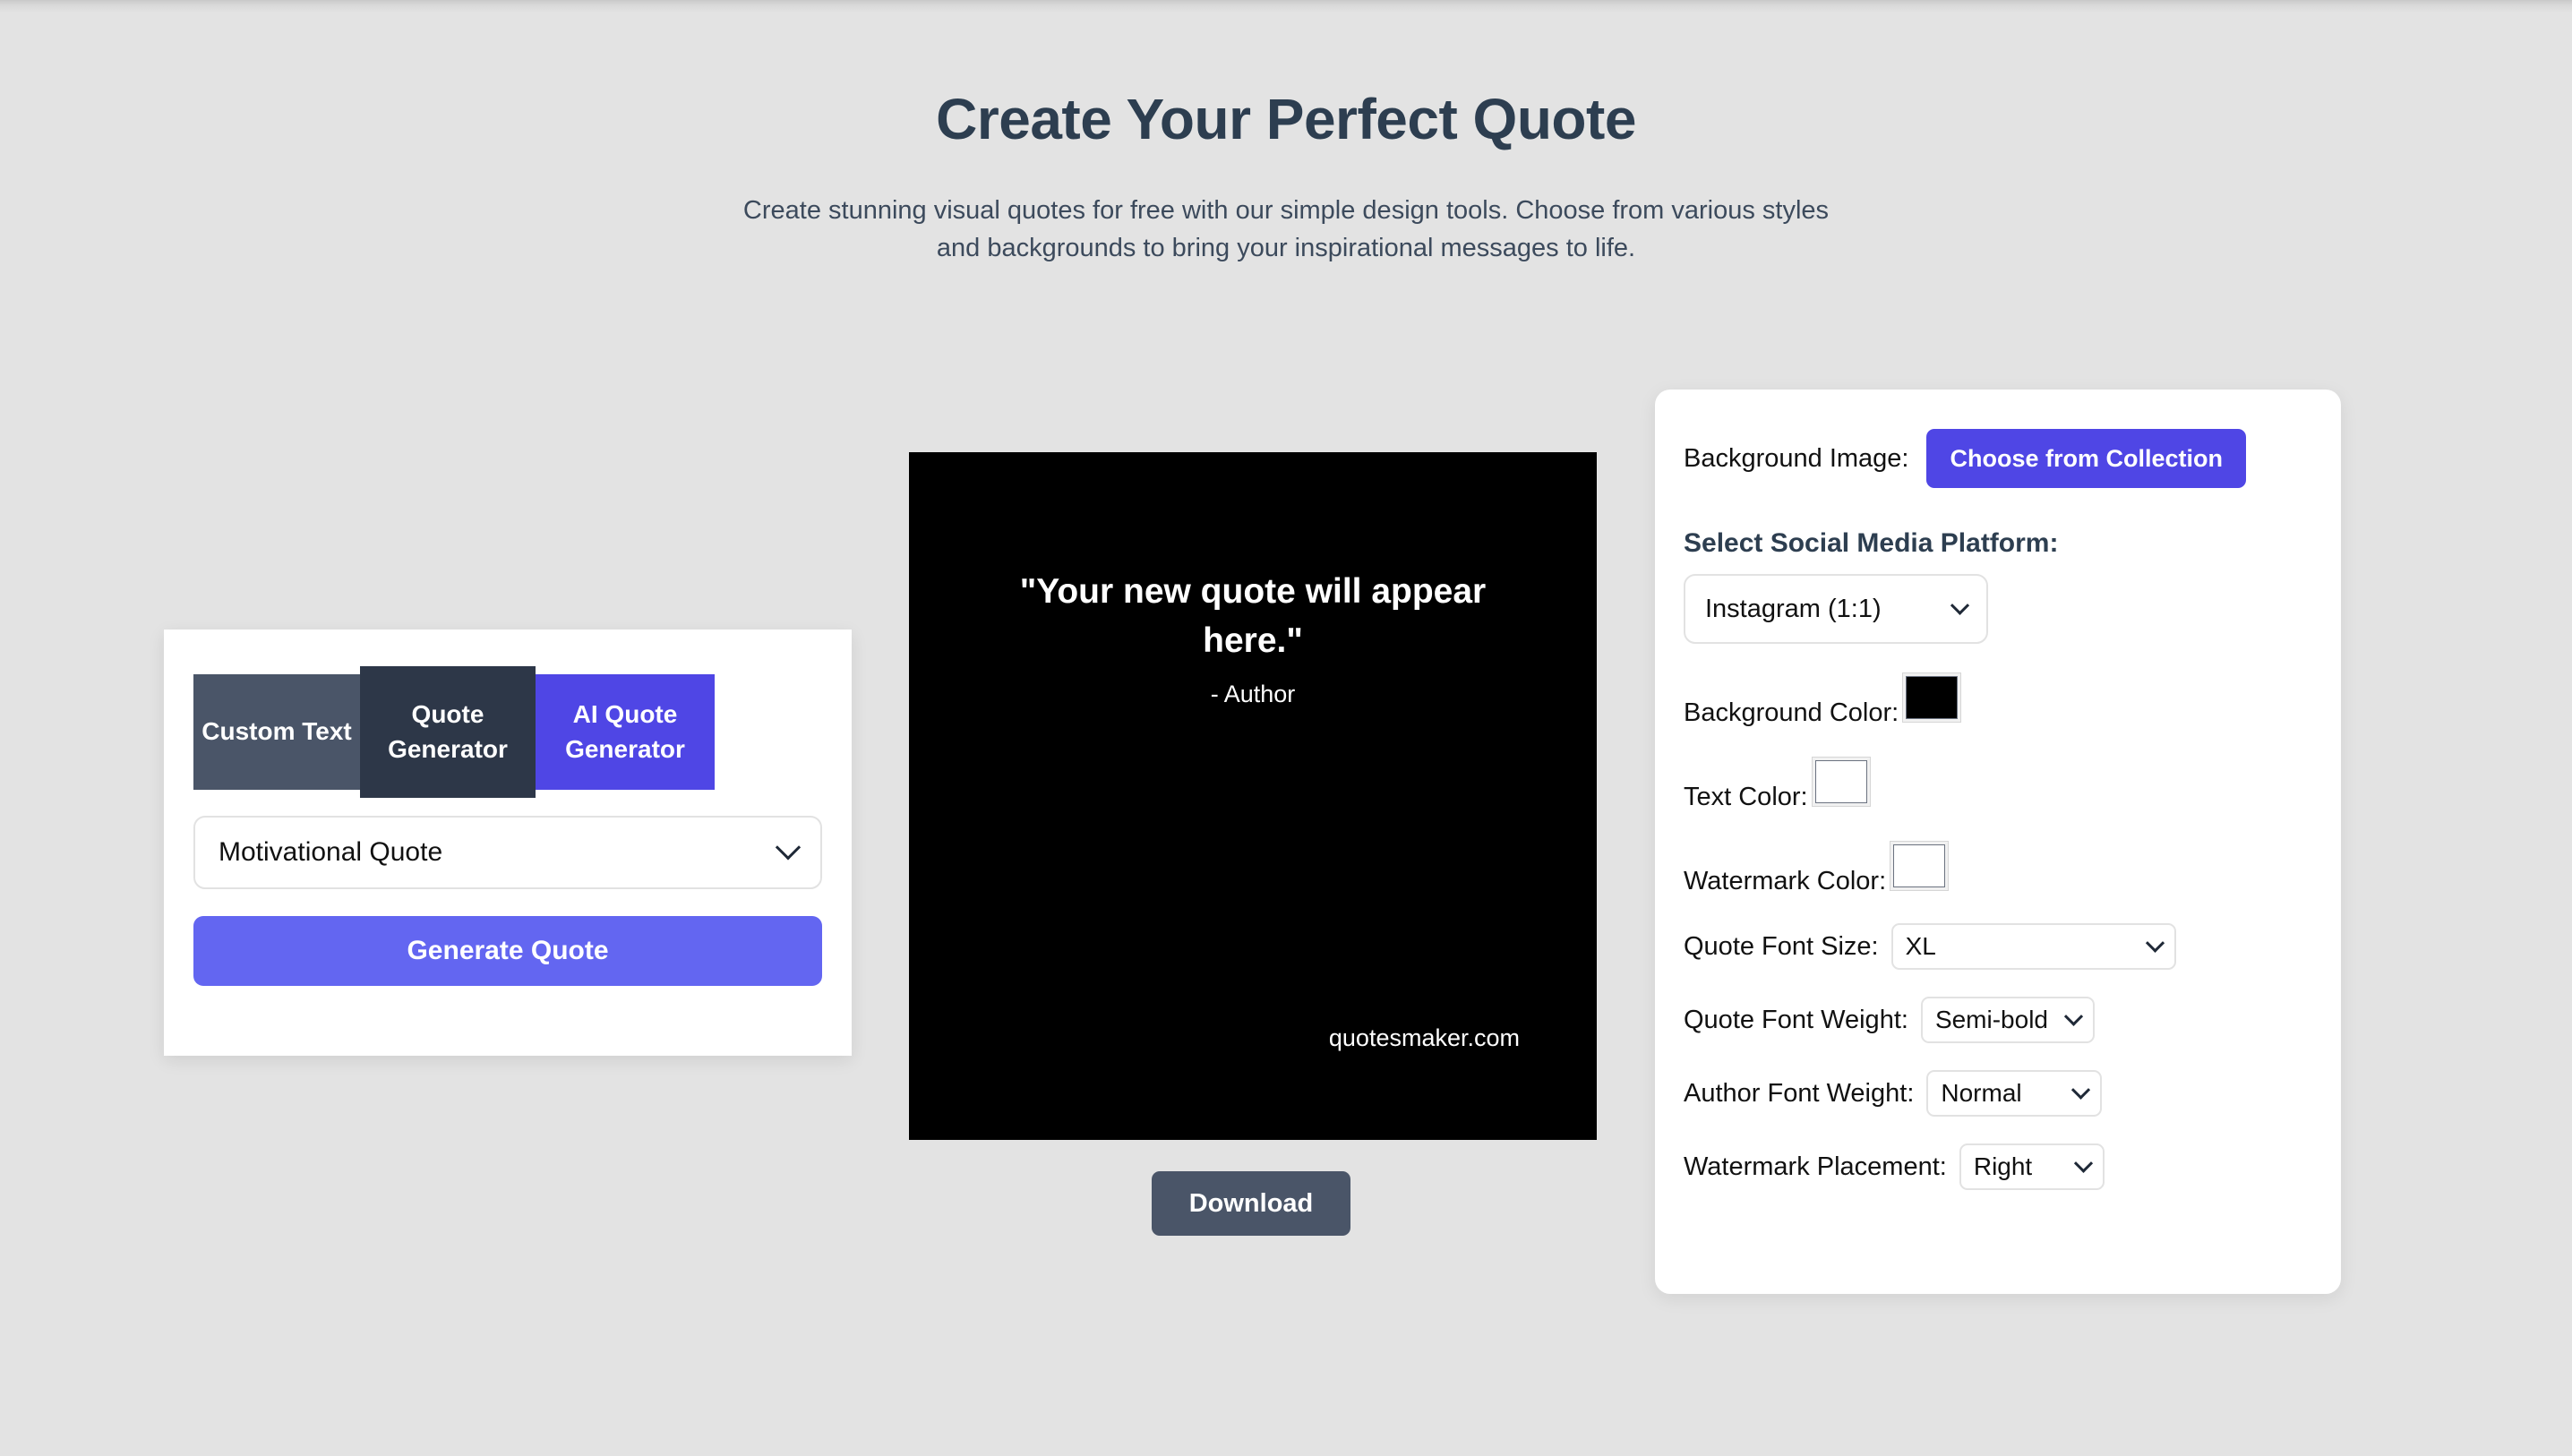  What do you see at coordinates (1782, 946) in the screenshot?
I see `quote-font-size-label: Quote Font Size:` at bounding box center [1782, 946].